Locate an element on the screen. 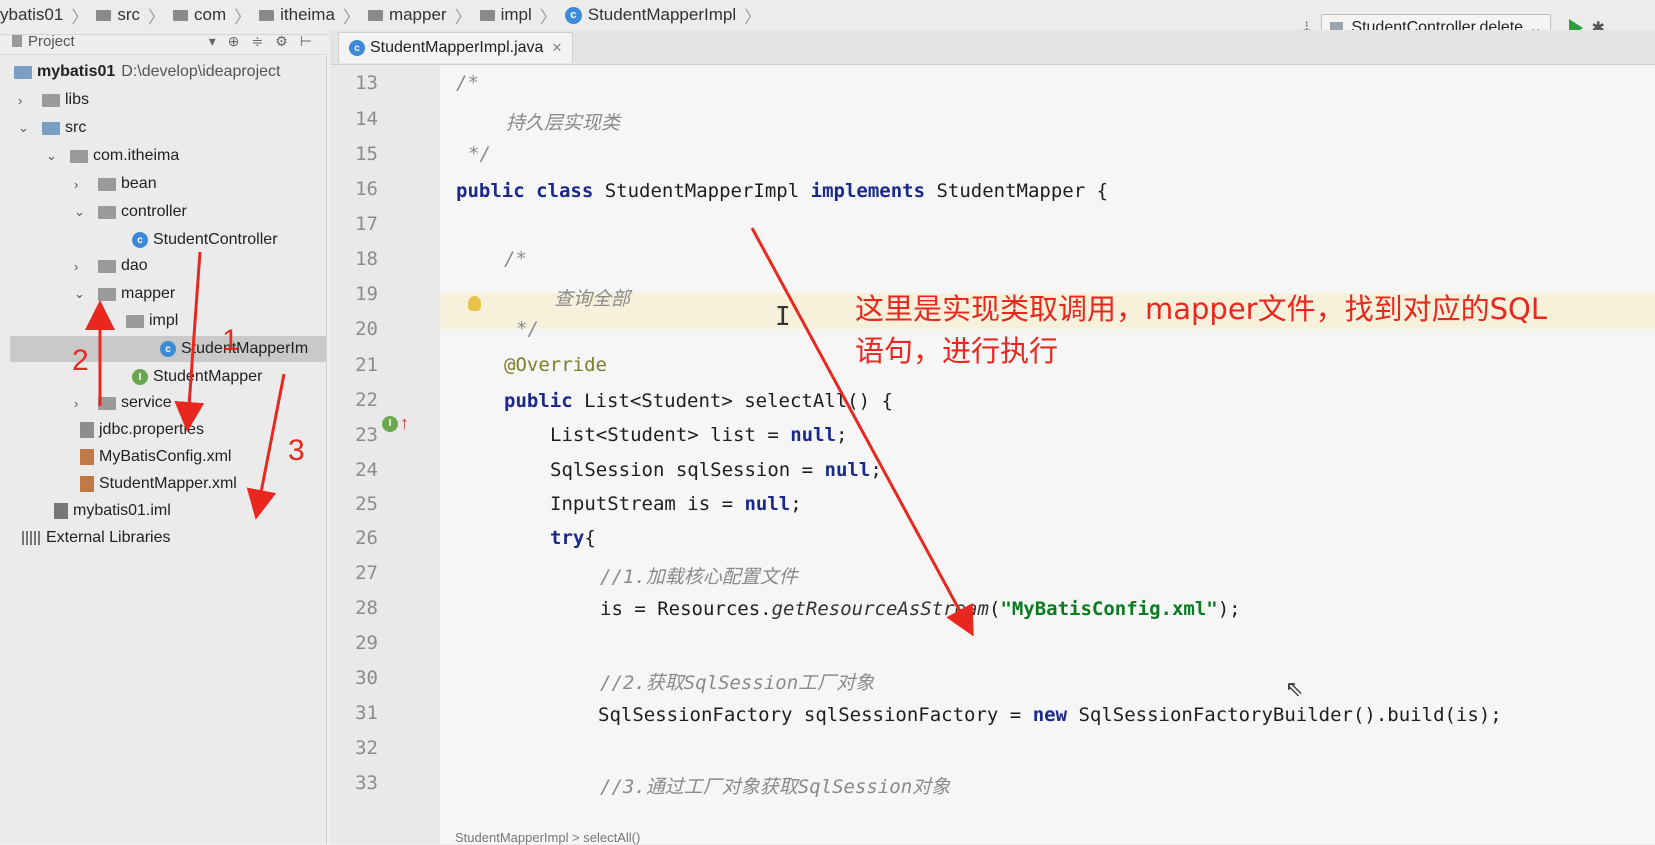 This screenshot has height=845, width=1655. tree-item-mybatis01: mybatis01 D:\develop\ideaproject is located at coordinates (147, 72).